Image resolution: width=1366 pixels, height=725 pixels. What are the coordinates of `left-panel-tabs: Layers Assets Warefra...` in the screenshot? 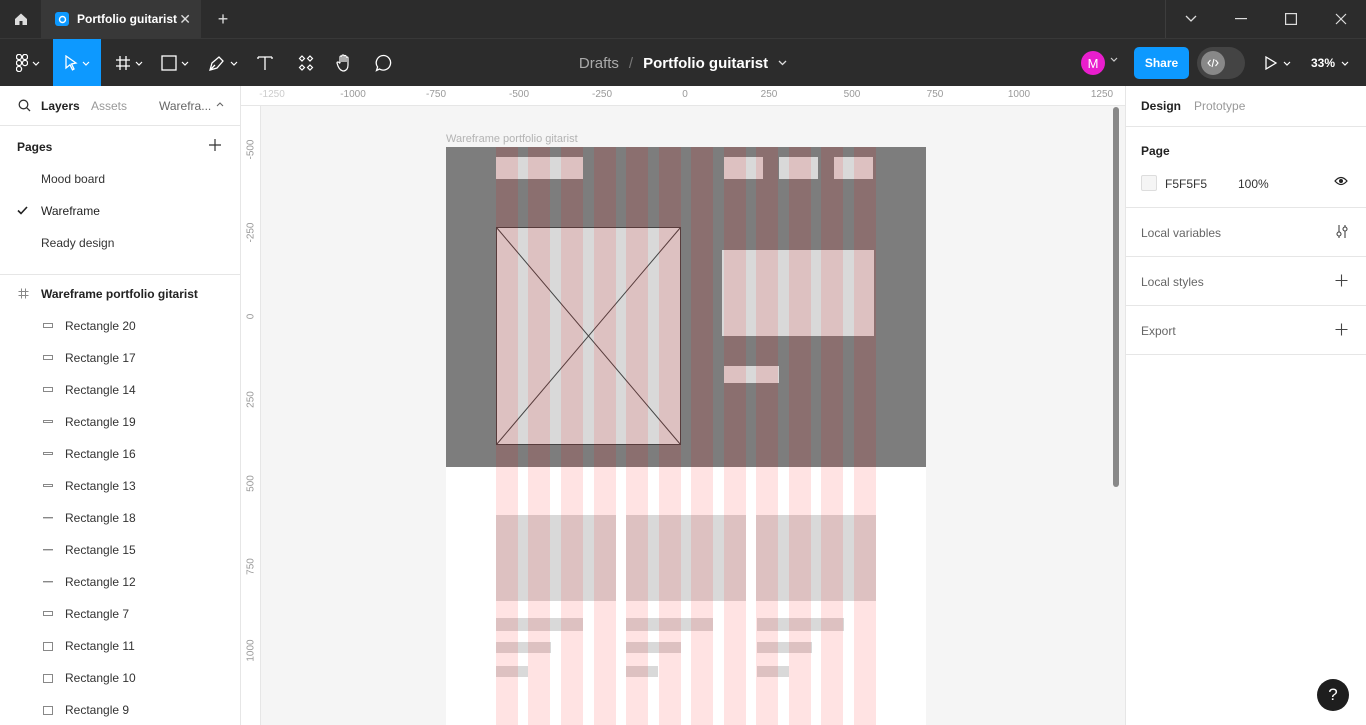 It's located at (120, 106).